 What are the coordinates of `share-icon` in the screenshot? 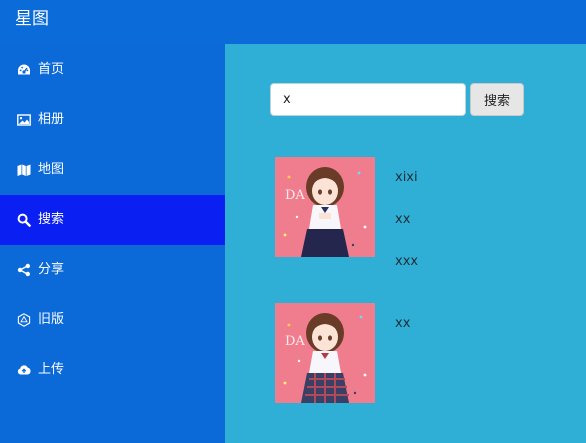 It's located at (24, 270).